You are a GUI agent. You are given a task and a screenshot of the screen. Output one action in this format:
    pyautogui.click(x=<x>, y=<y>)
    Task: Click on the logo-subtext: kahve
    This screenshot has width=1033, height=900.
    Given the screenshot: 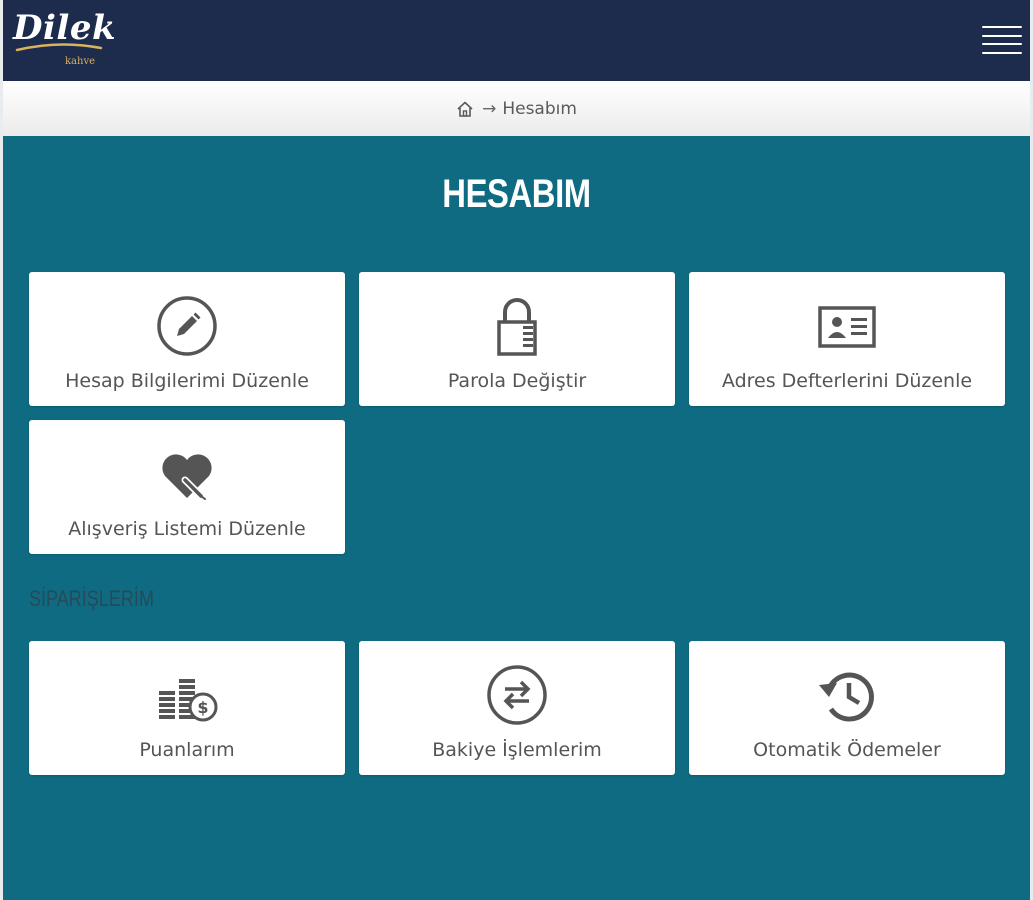 What is the action you would take?
    pyautogui.click(x=80, y=61)
    